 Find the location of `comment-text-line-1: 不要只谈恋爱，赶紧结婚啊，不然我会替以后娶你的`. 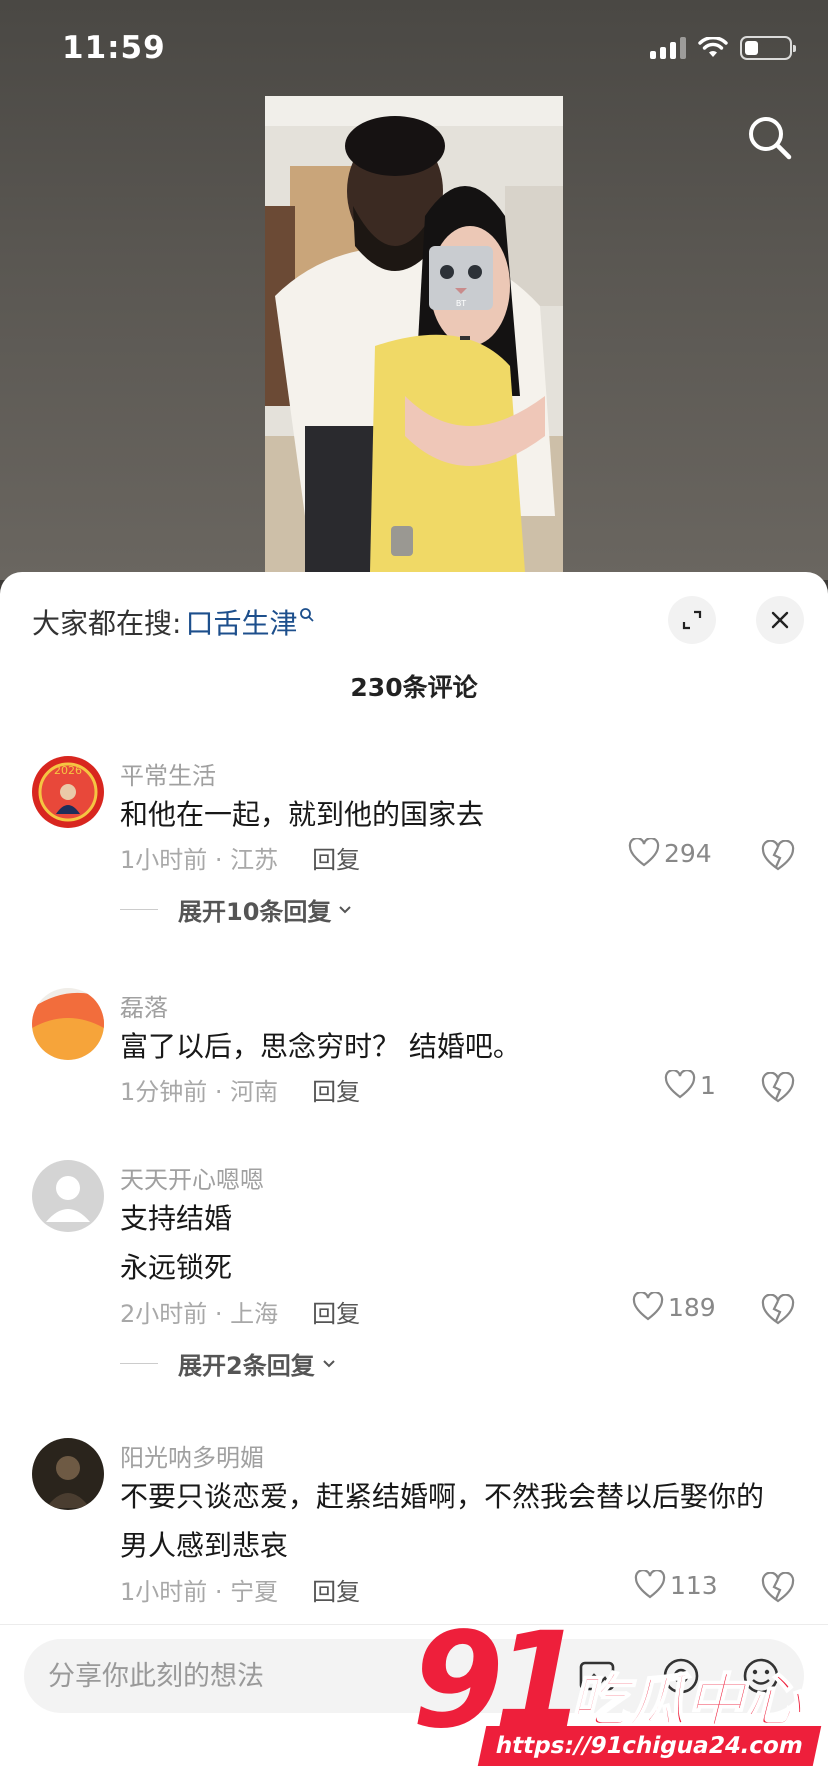

comment-text-line-1: 不要只谈恋爱，赶紧结婚啊，不然我会替以后娶你的 is located at coordinates (442, 1496).